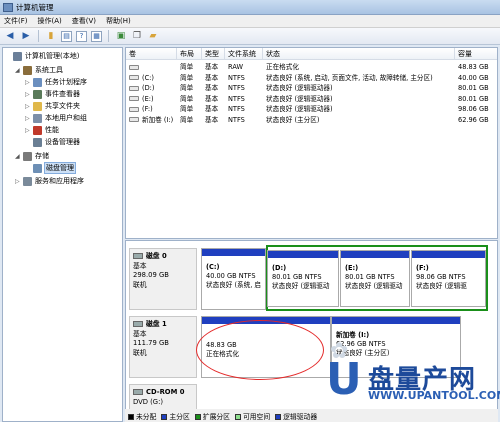 The image size is (500, 422). I want to click on partition-block: (D:) 80.01 GB NTFS 状态良好 (逻辑驱动, so click(303, 278).